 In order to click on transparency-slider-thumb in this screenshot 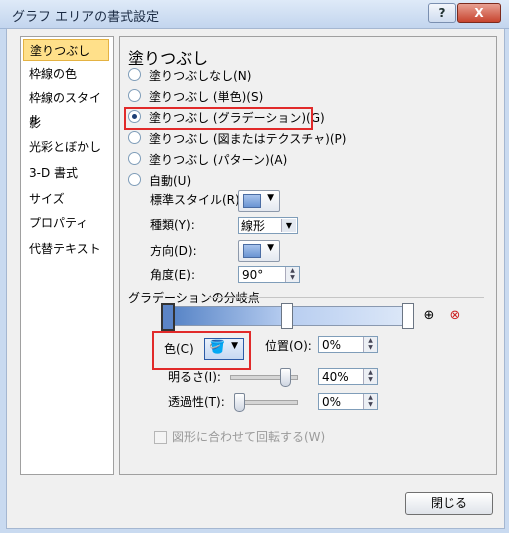, I will do `click(239, 402)`.